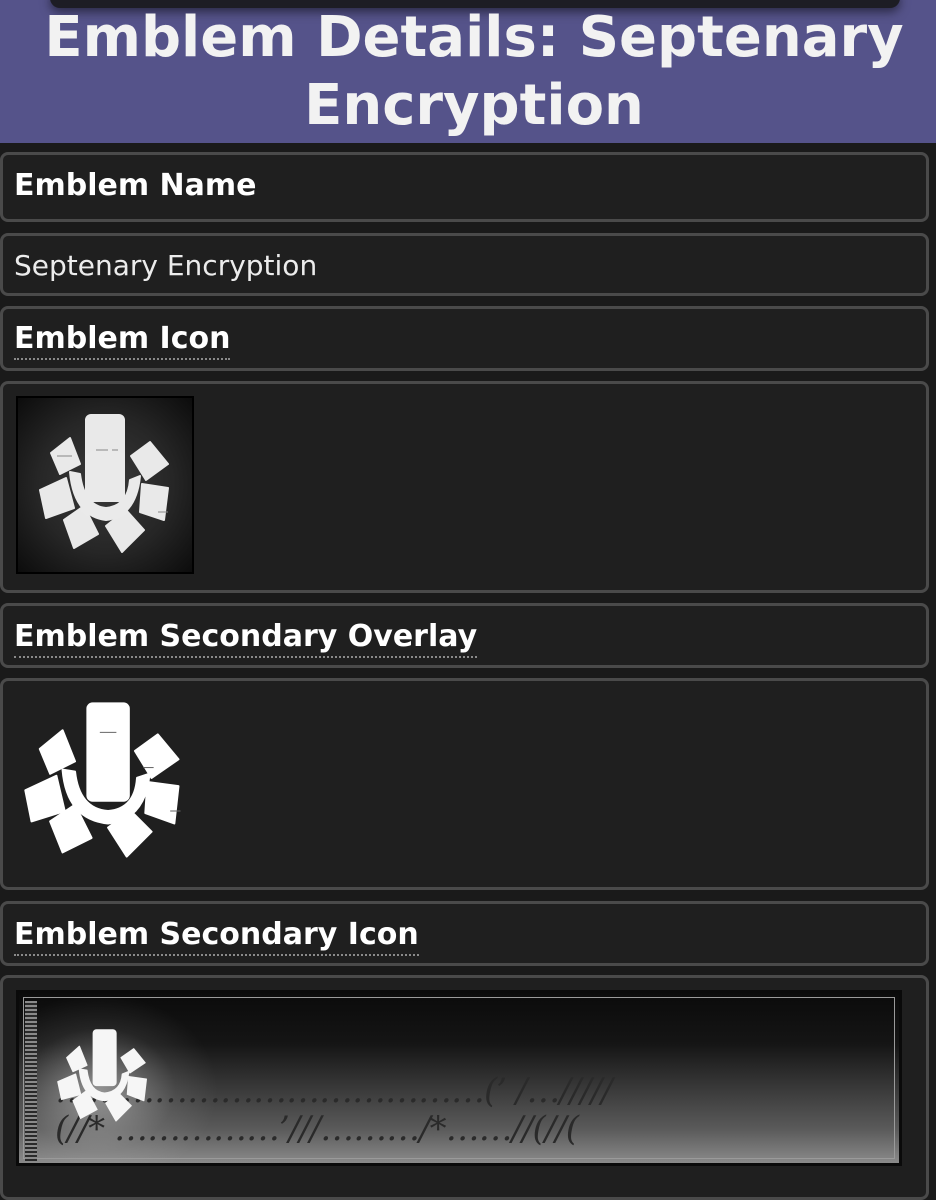  I want to click on page-header: Emblem Details: Septenary Encryption, so click(468, 71).